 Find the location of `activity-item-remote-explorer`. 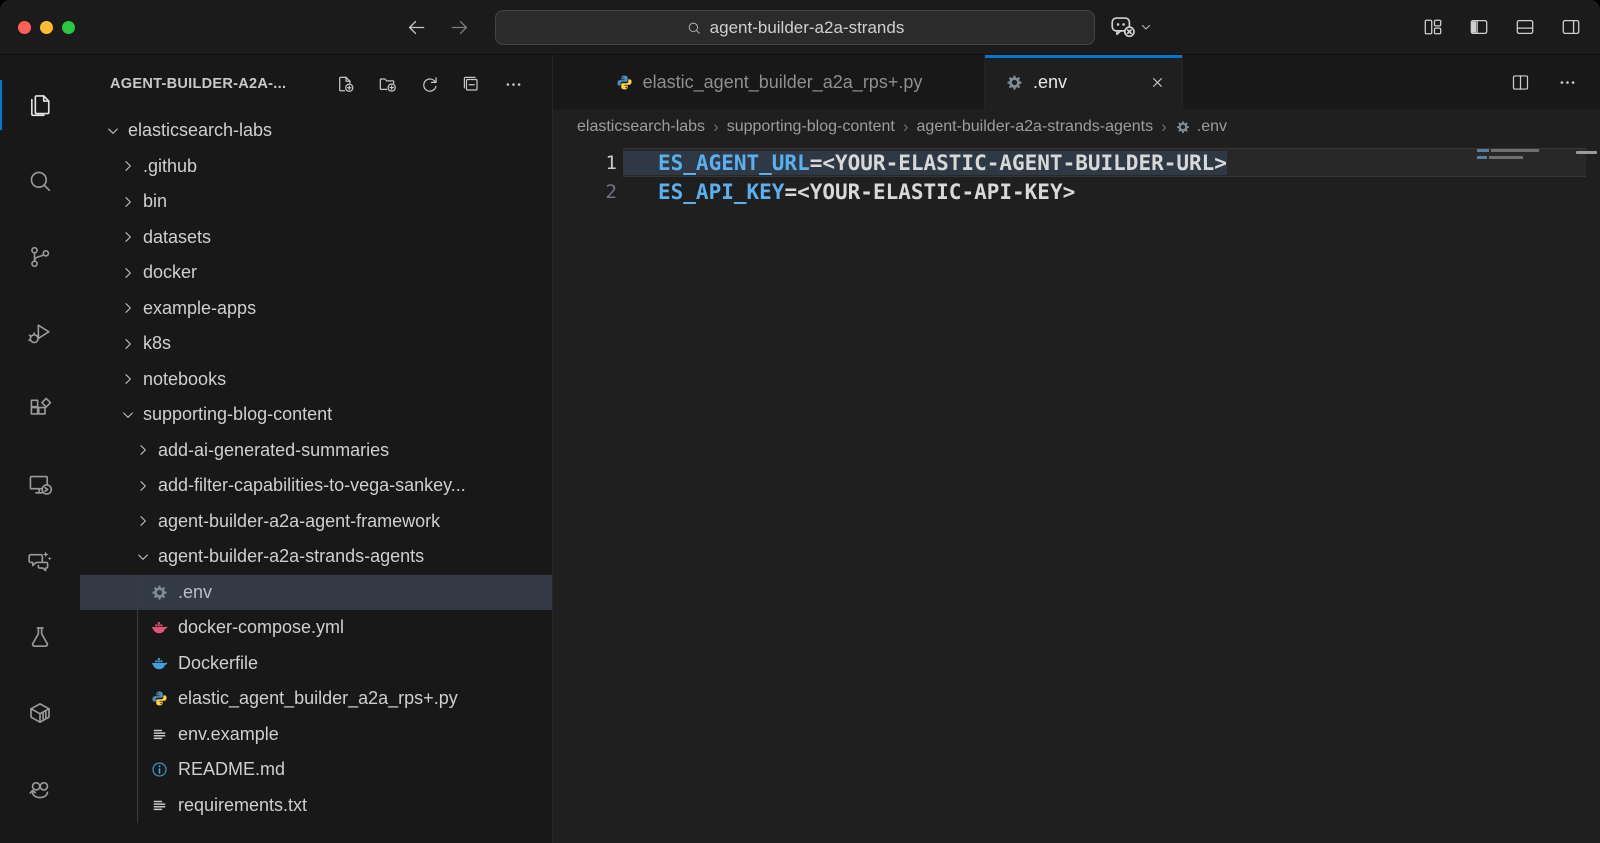

activity-item-remote-explorer is located at coordinates (40, 485).